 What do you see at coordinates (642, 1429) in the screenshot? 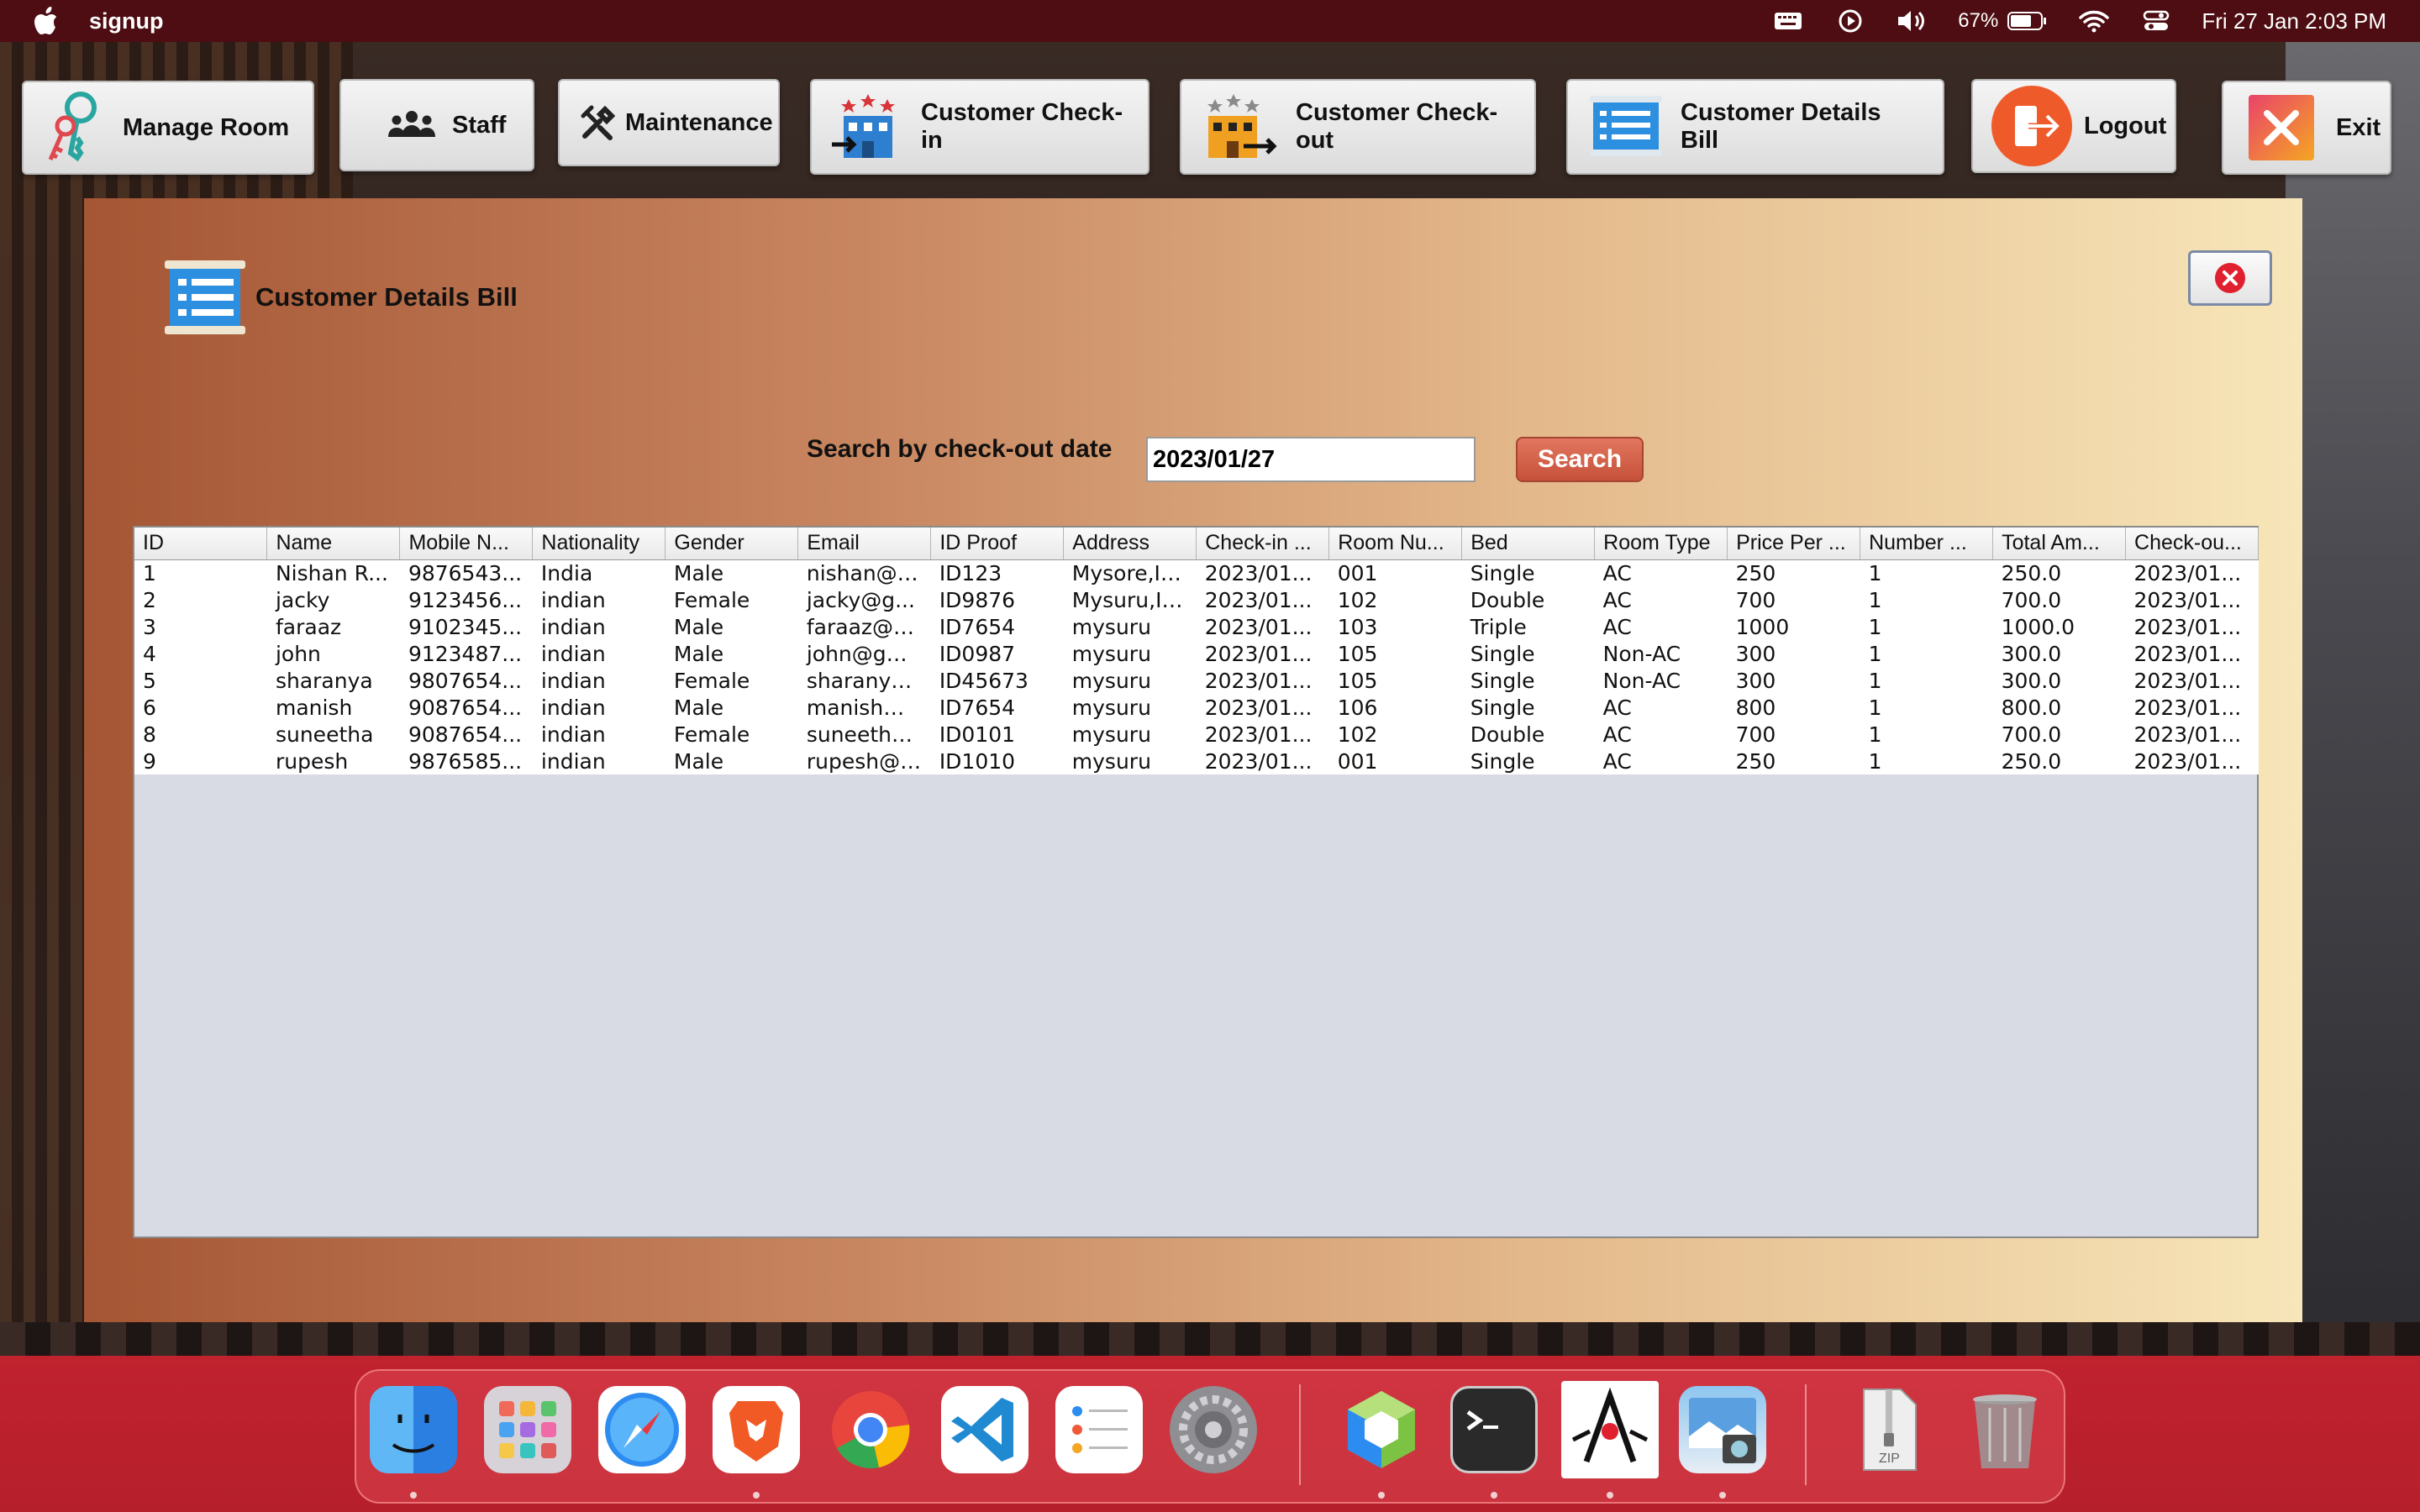
I see `safari-icon` at bounding box center [642, 1429].